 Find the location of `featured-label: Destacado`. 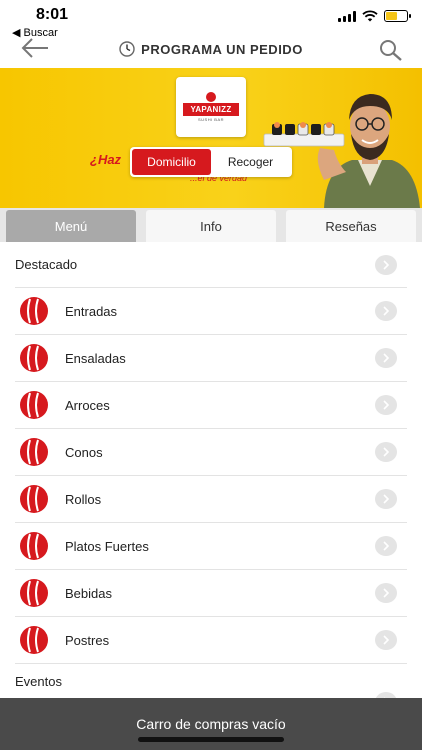

featured-label: Destacado is located at coordinates (46, 264).